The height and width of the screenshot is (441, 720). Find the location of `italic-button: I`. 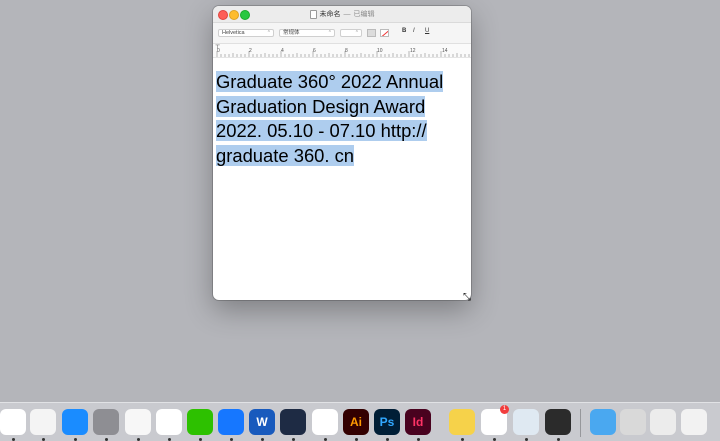

italic-button: I is located at coordinates (414, 31).